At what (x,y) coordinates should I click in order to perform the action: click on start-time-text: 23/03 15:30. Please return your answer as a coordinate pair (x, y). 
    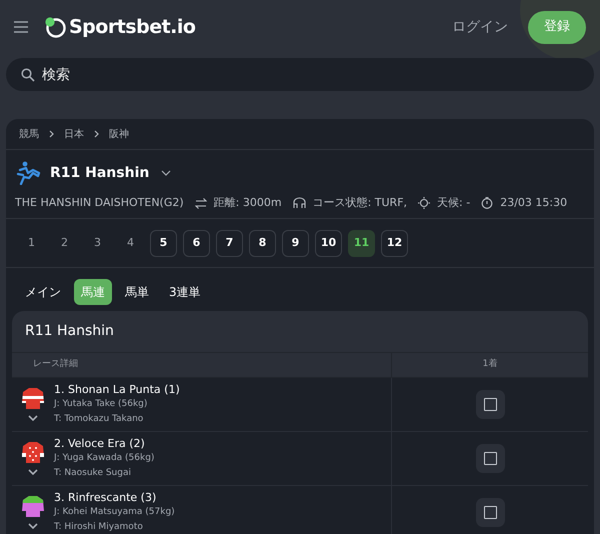
    Looking at the image, I should click on (534, 202).